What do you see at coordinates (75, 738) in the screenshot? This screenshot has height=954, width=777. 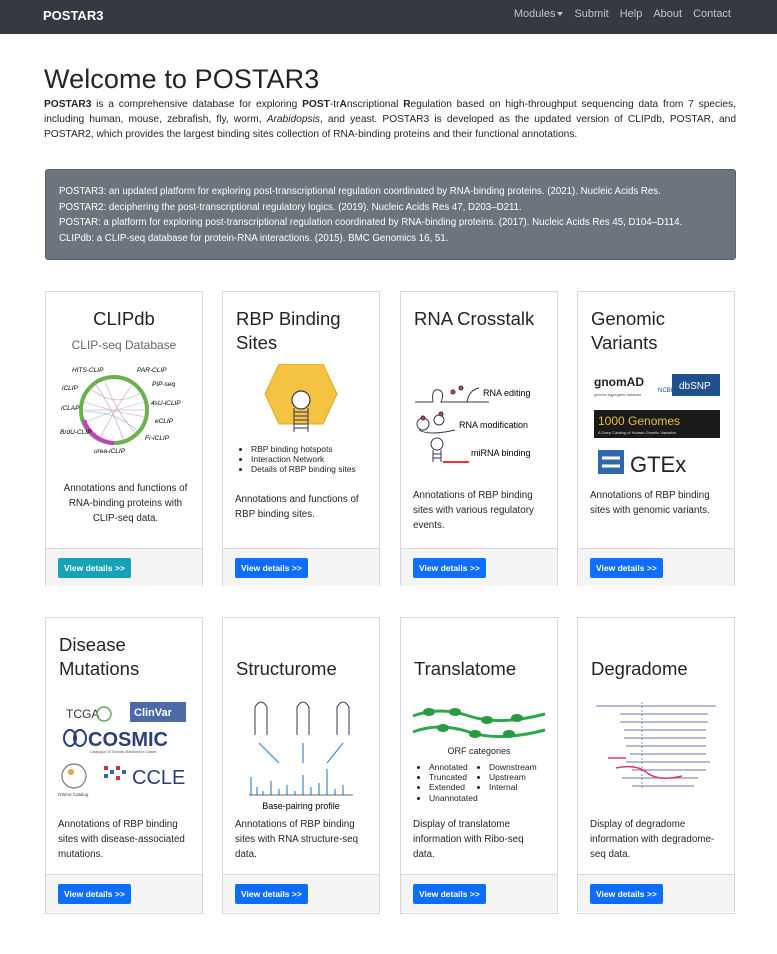 I see `cosmic-helix-icon` at bounding box center [75, 738].